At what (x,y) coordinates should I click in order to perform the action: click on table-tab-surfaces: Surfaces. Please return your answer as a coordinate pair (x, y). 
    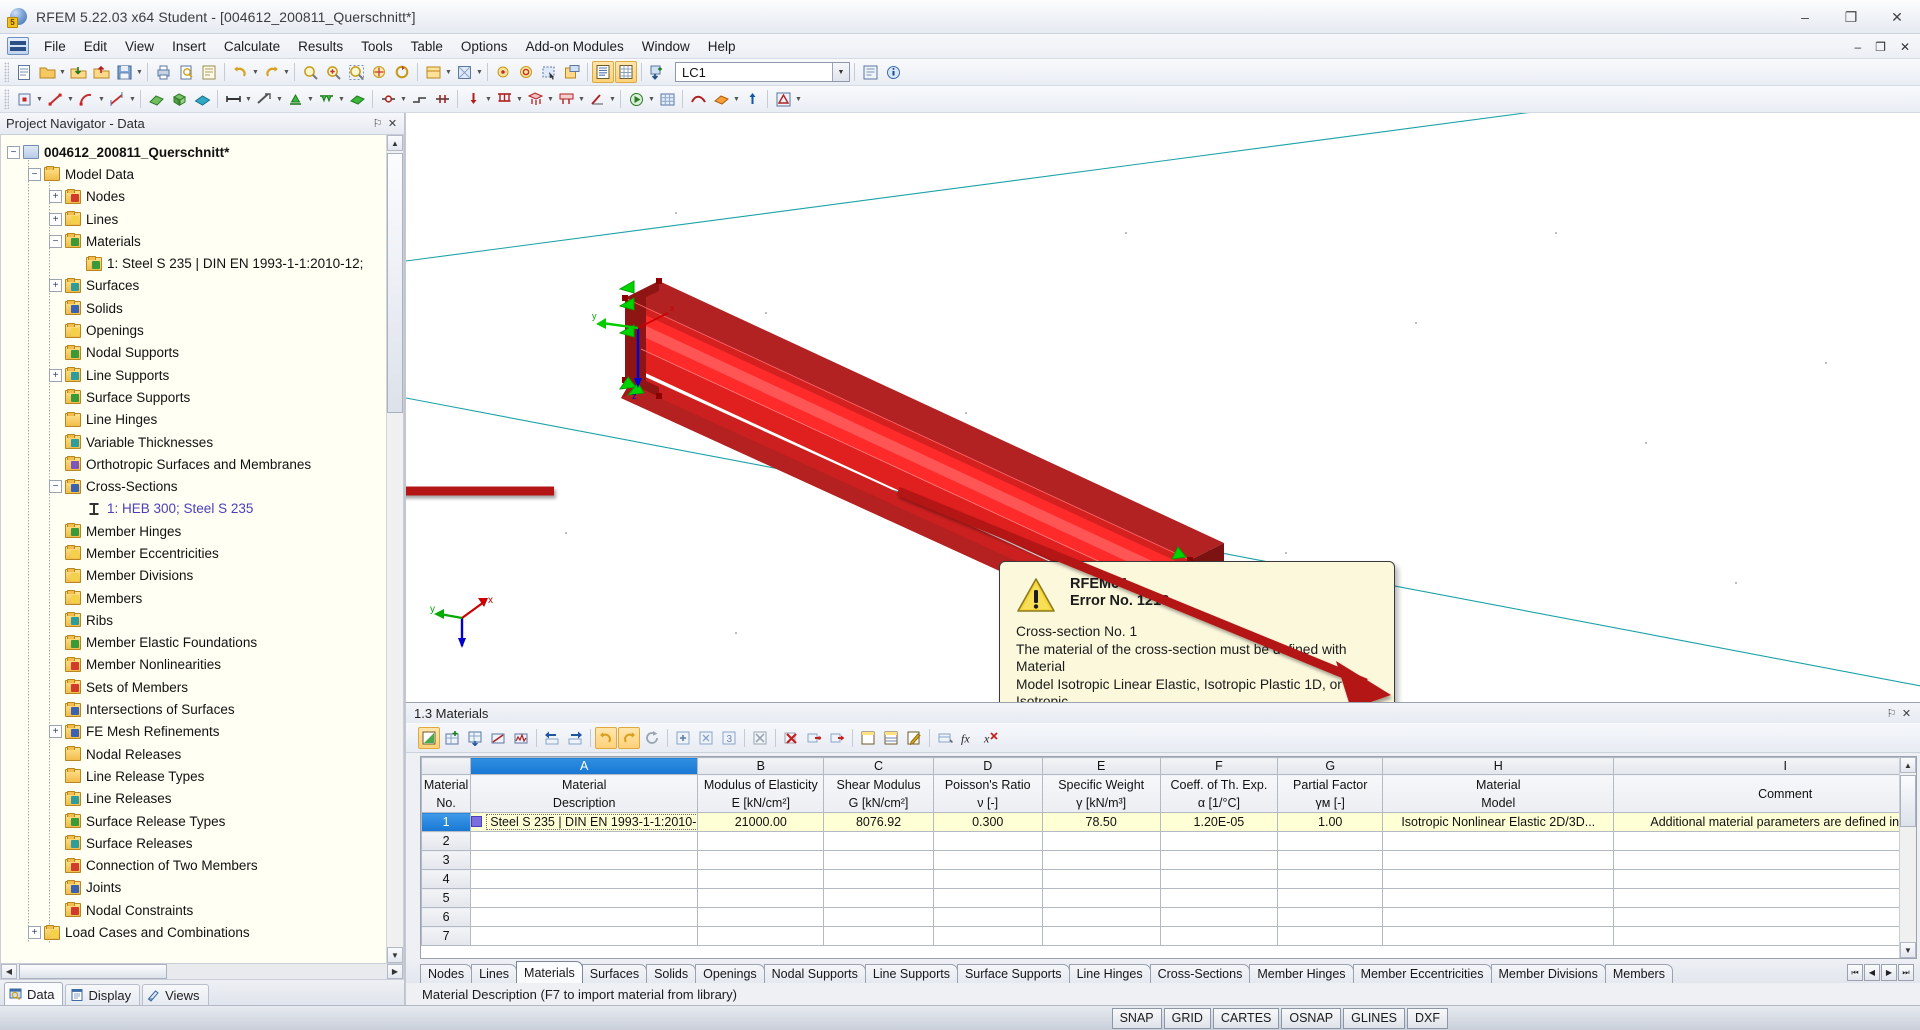
    Looking at the image, I should click on (614, 973).